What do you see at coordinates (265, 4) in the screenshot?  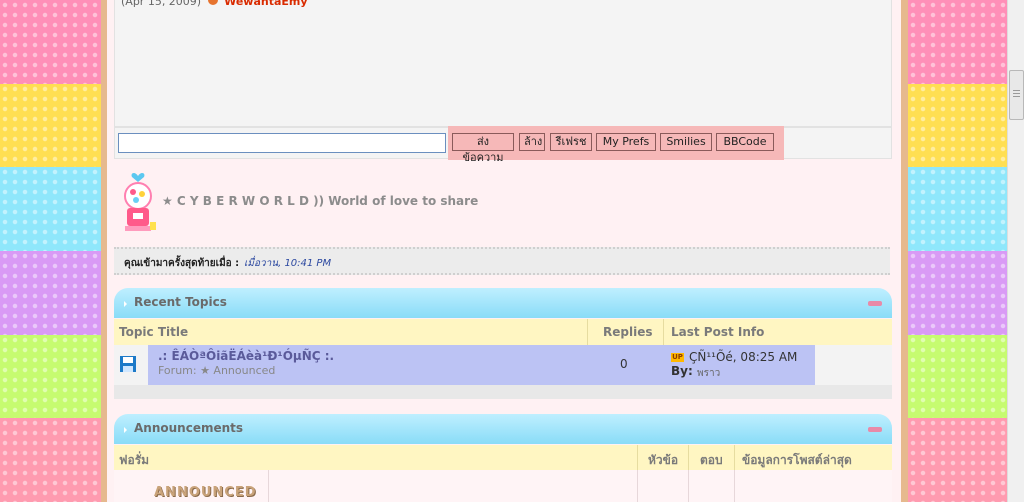 I see `shout-author: WewantaEmy` at bounding box center [265, 4].